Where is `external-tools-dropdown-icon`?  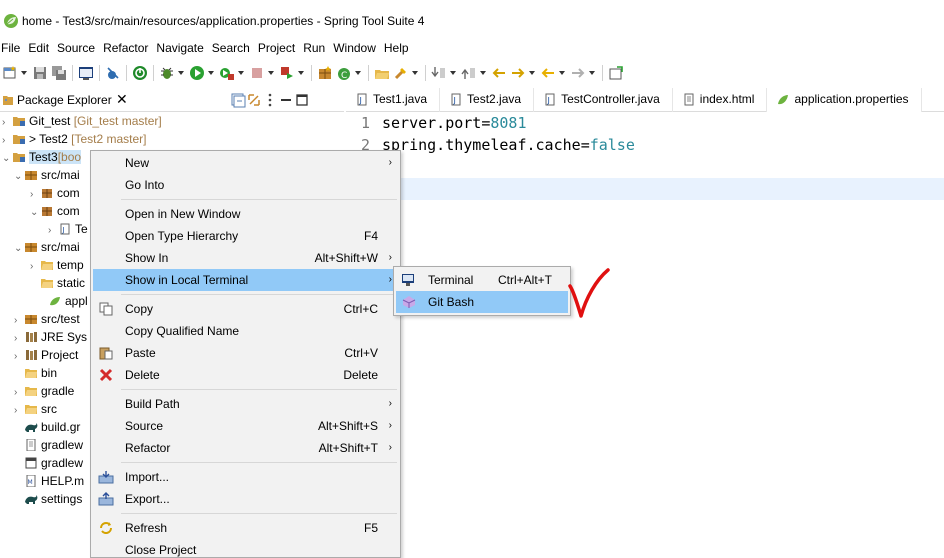 external-tools-dropdown-icon is located at coordinates (241, 73).